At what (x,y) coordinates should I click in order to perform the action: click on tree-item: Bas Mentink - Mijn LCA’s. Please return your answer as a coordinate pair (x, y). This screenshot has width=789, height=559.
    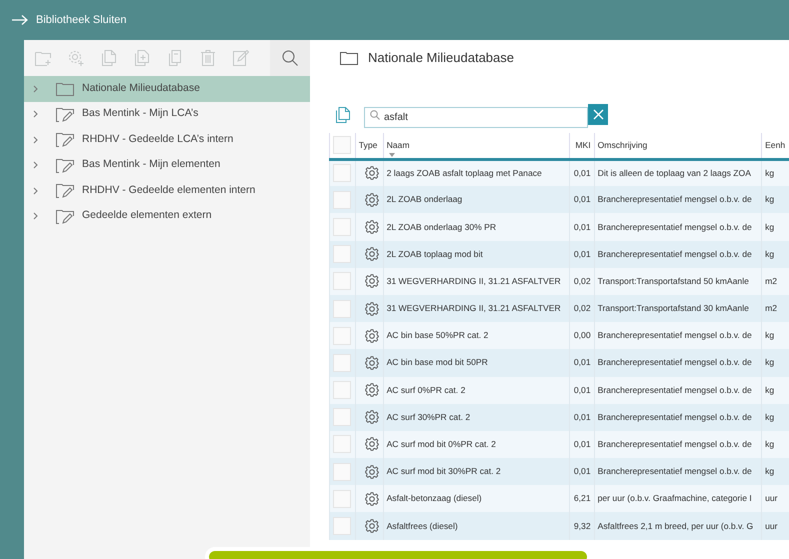
    Looking at the image, I should click on (167, 114).